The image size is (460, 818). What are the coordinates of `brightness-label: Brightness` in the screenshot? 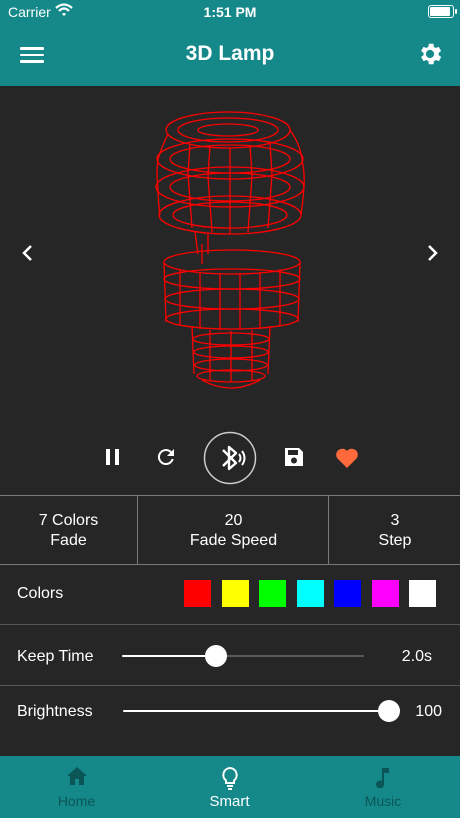 It's located at (55, 711).